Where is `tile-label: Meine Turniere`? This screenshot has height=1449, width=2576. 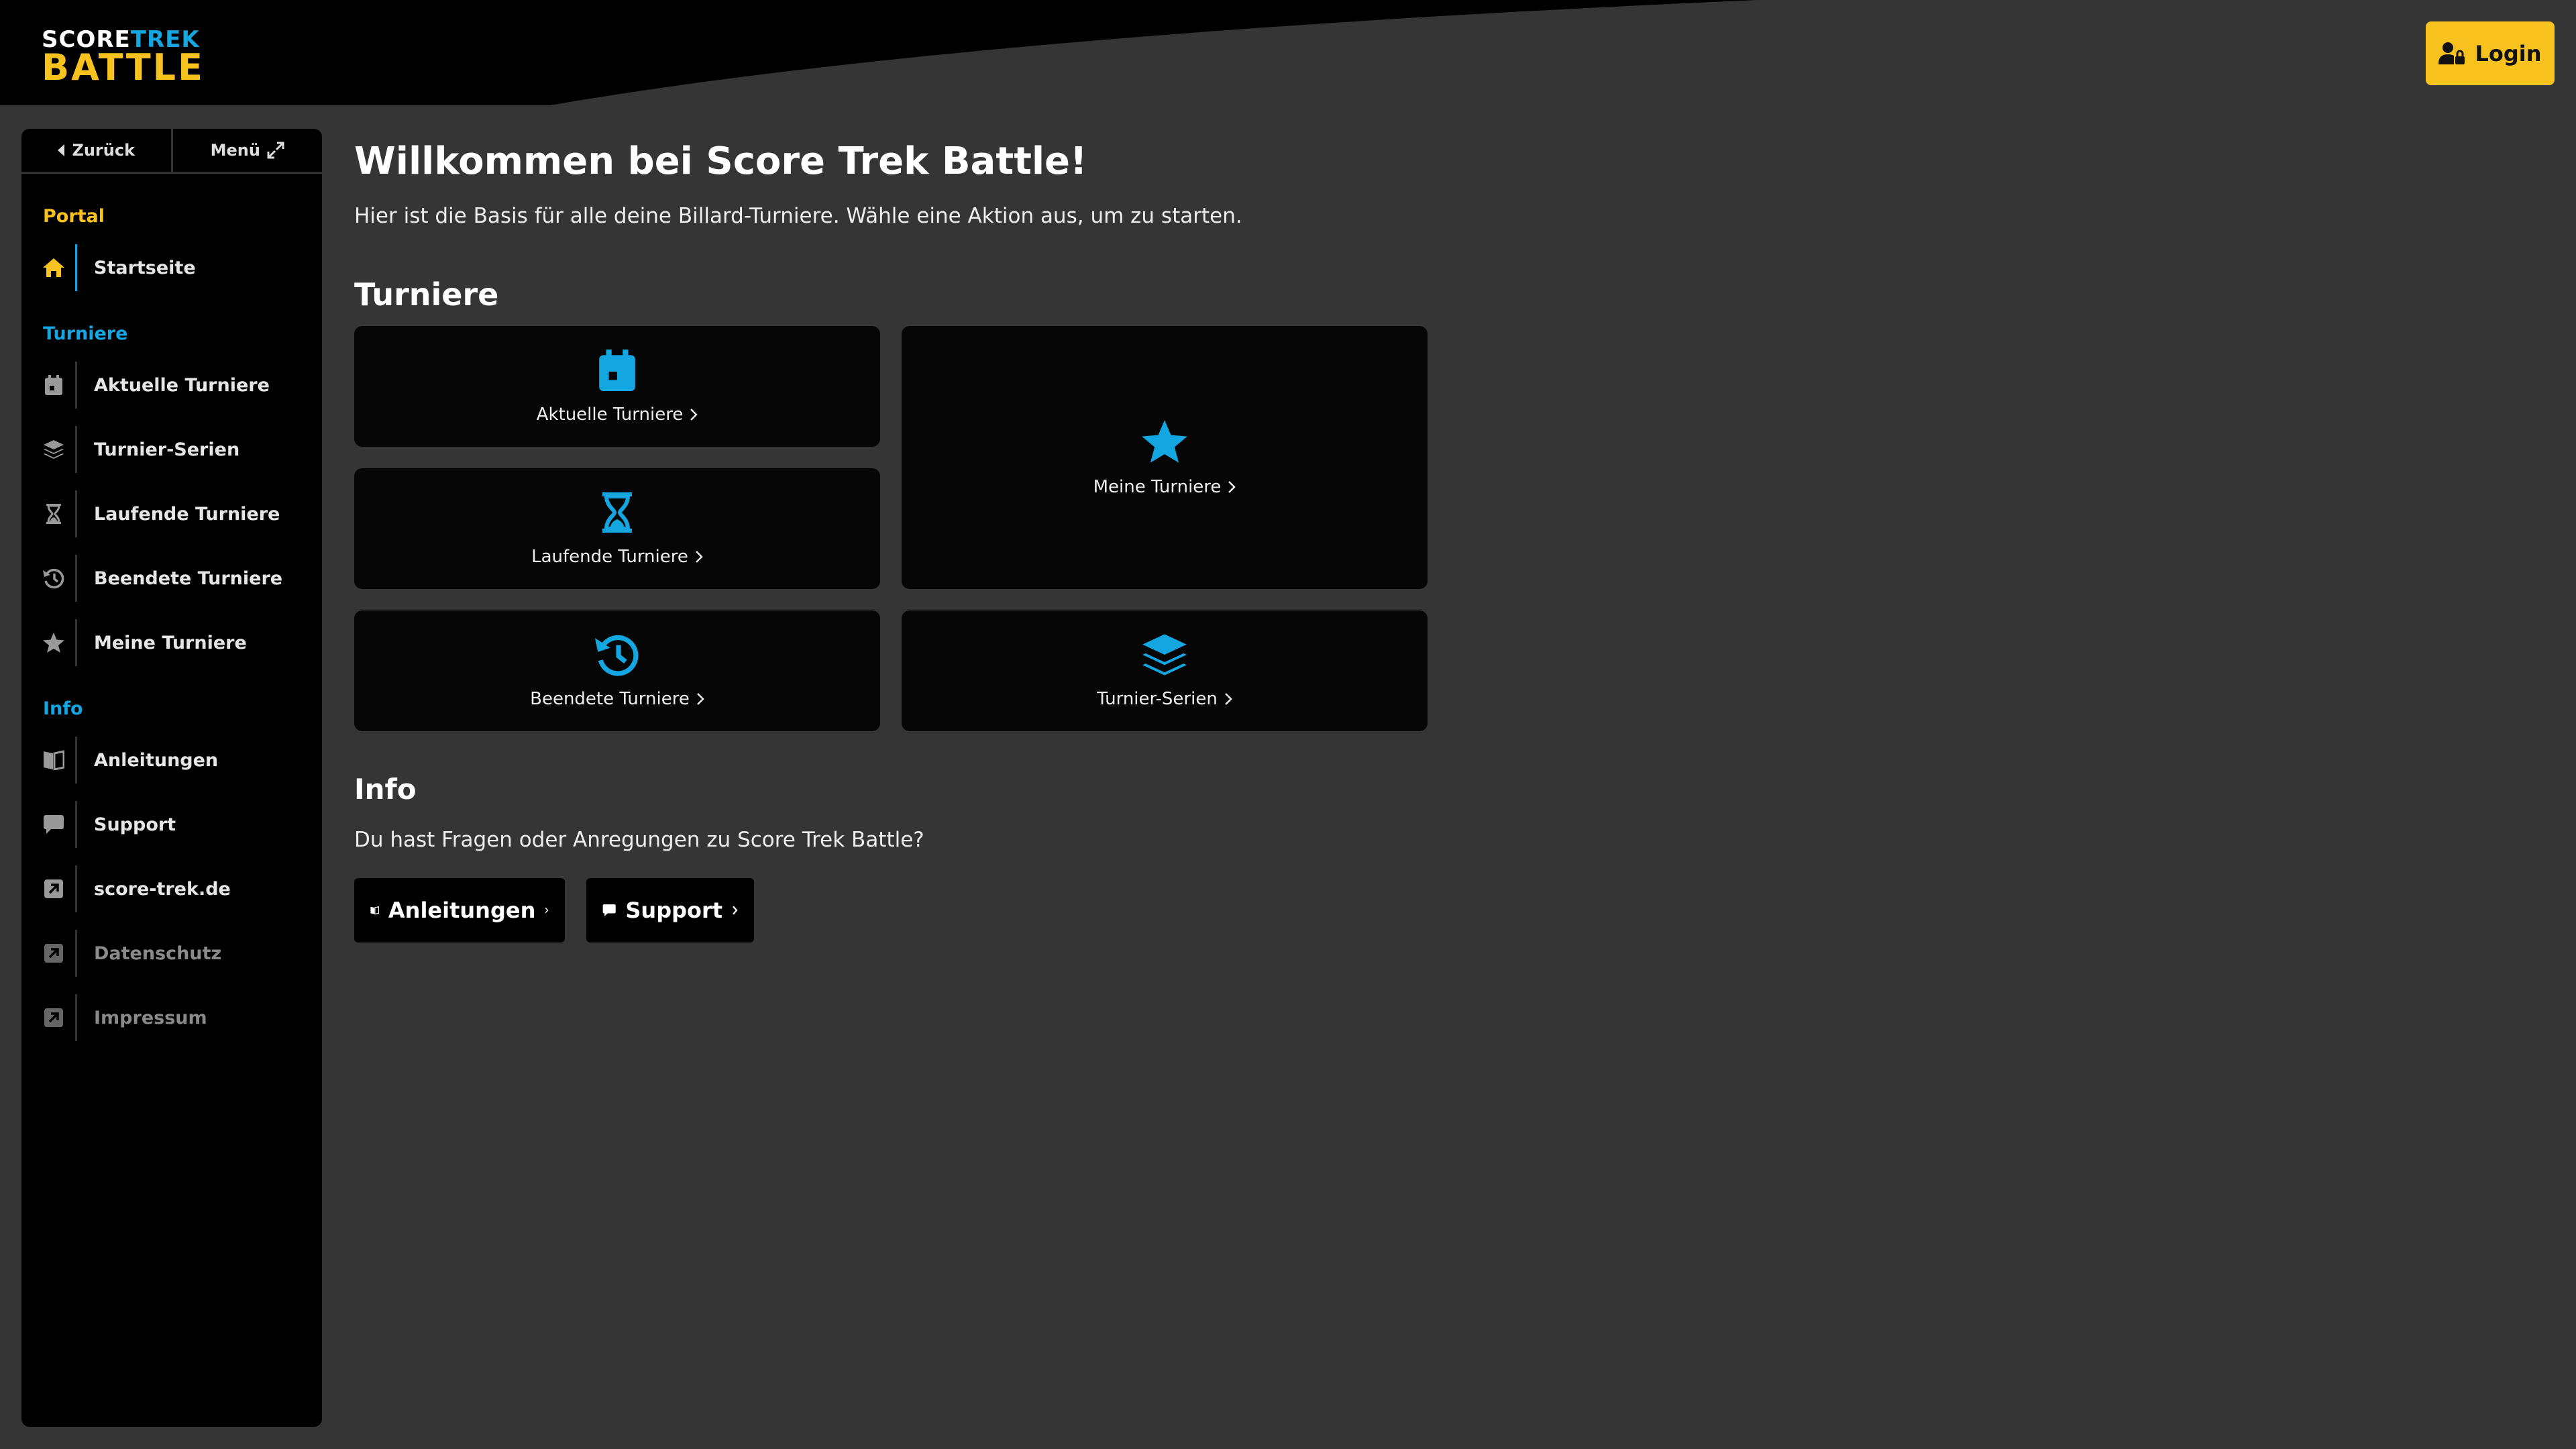 tile-label: Meine Turniere is located at coordinates (1157, 487).